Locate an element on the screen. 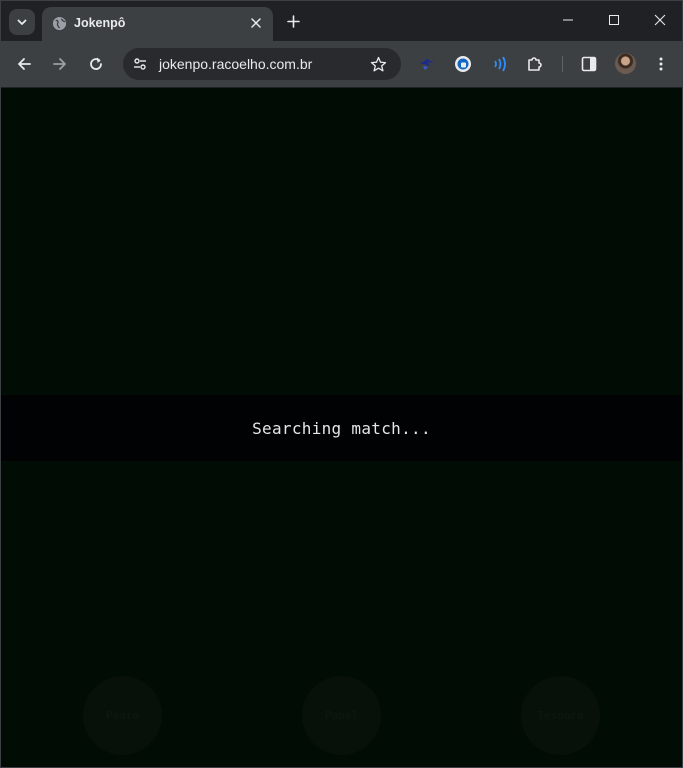 Image resolution: width=683 pixels, height=768 pixels. browser-menu-button is located at coordinates (661, 64).